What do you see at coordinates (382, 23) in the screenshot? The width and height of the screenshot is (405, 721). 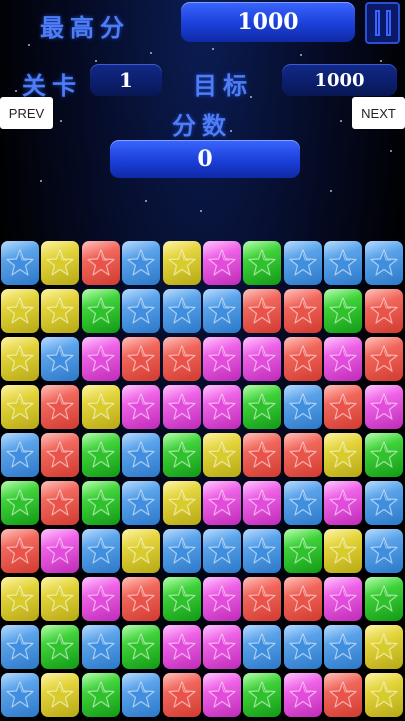 I see `pause-button` at bounding box center [382, 23].